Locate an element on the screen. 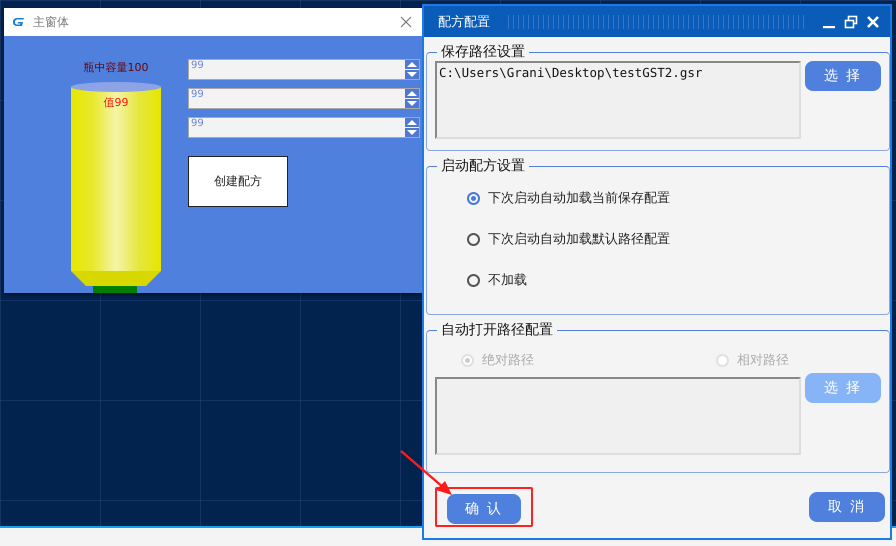  radio-option: 下次启动自动加载当前保存配置 is located at coordinates (674, 198).